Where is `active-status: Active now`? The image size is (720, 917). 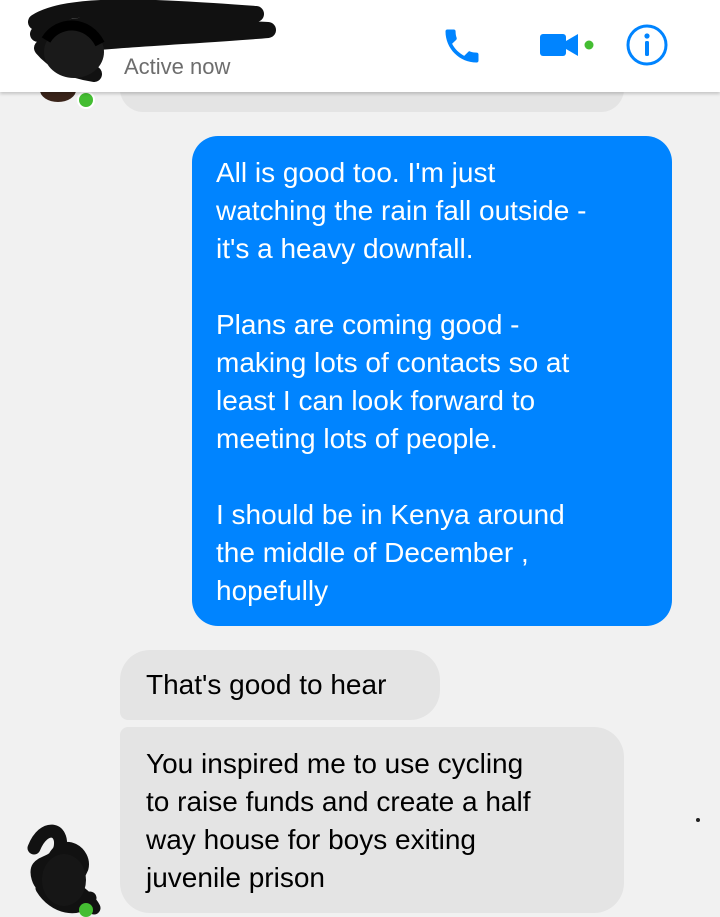 active-status: Active now is located at coordinates (177, 66).